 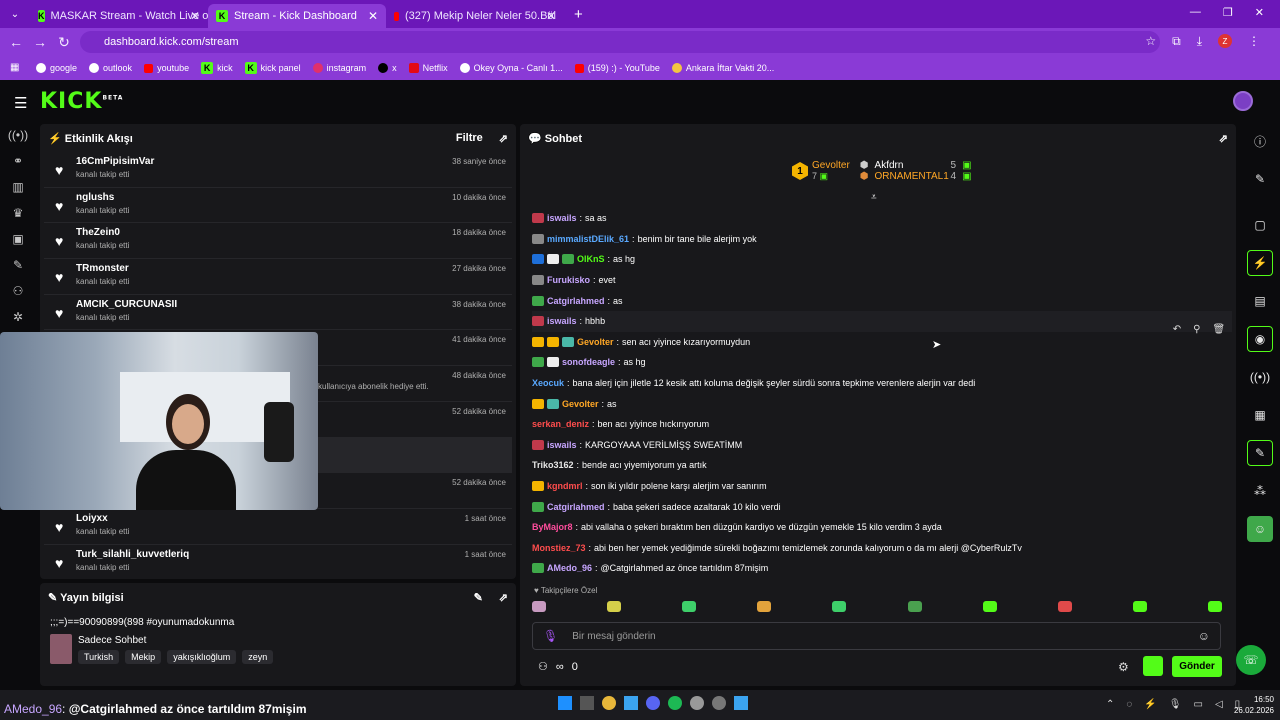 I want to click on reload-icon: ↻, so click(x=64, y=42).